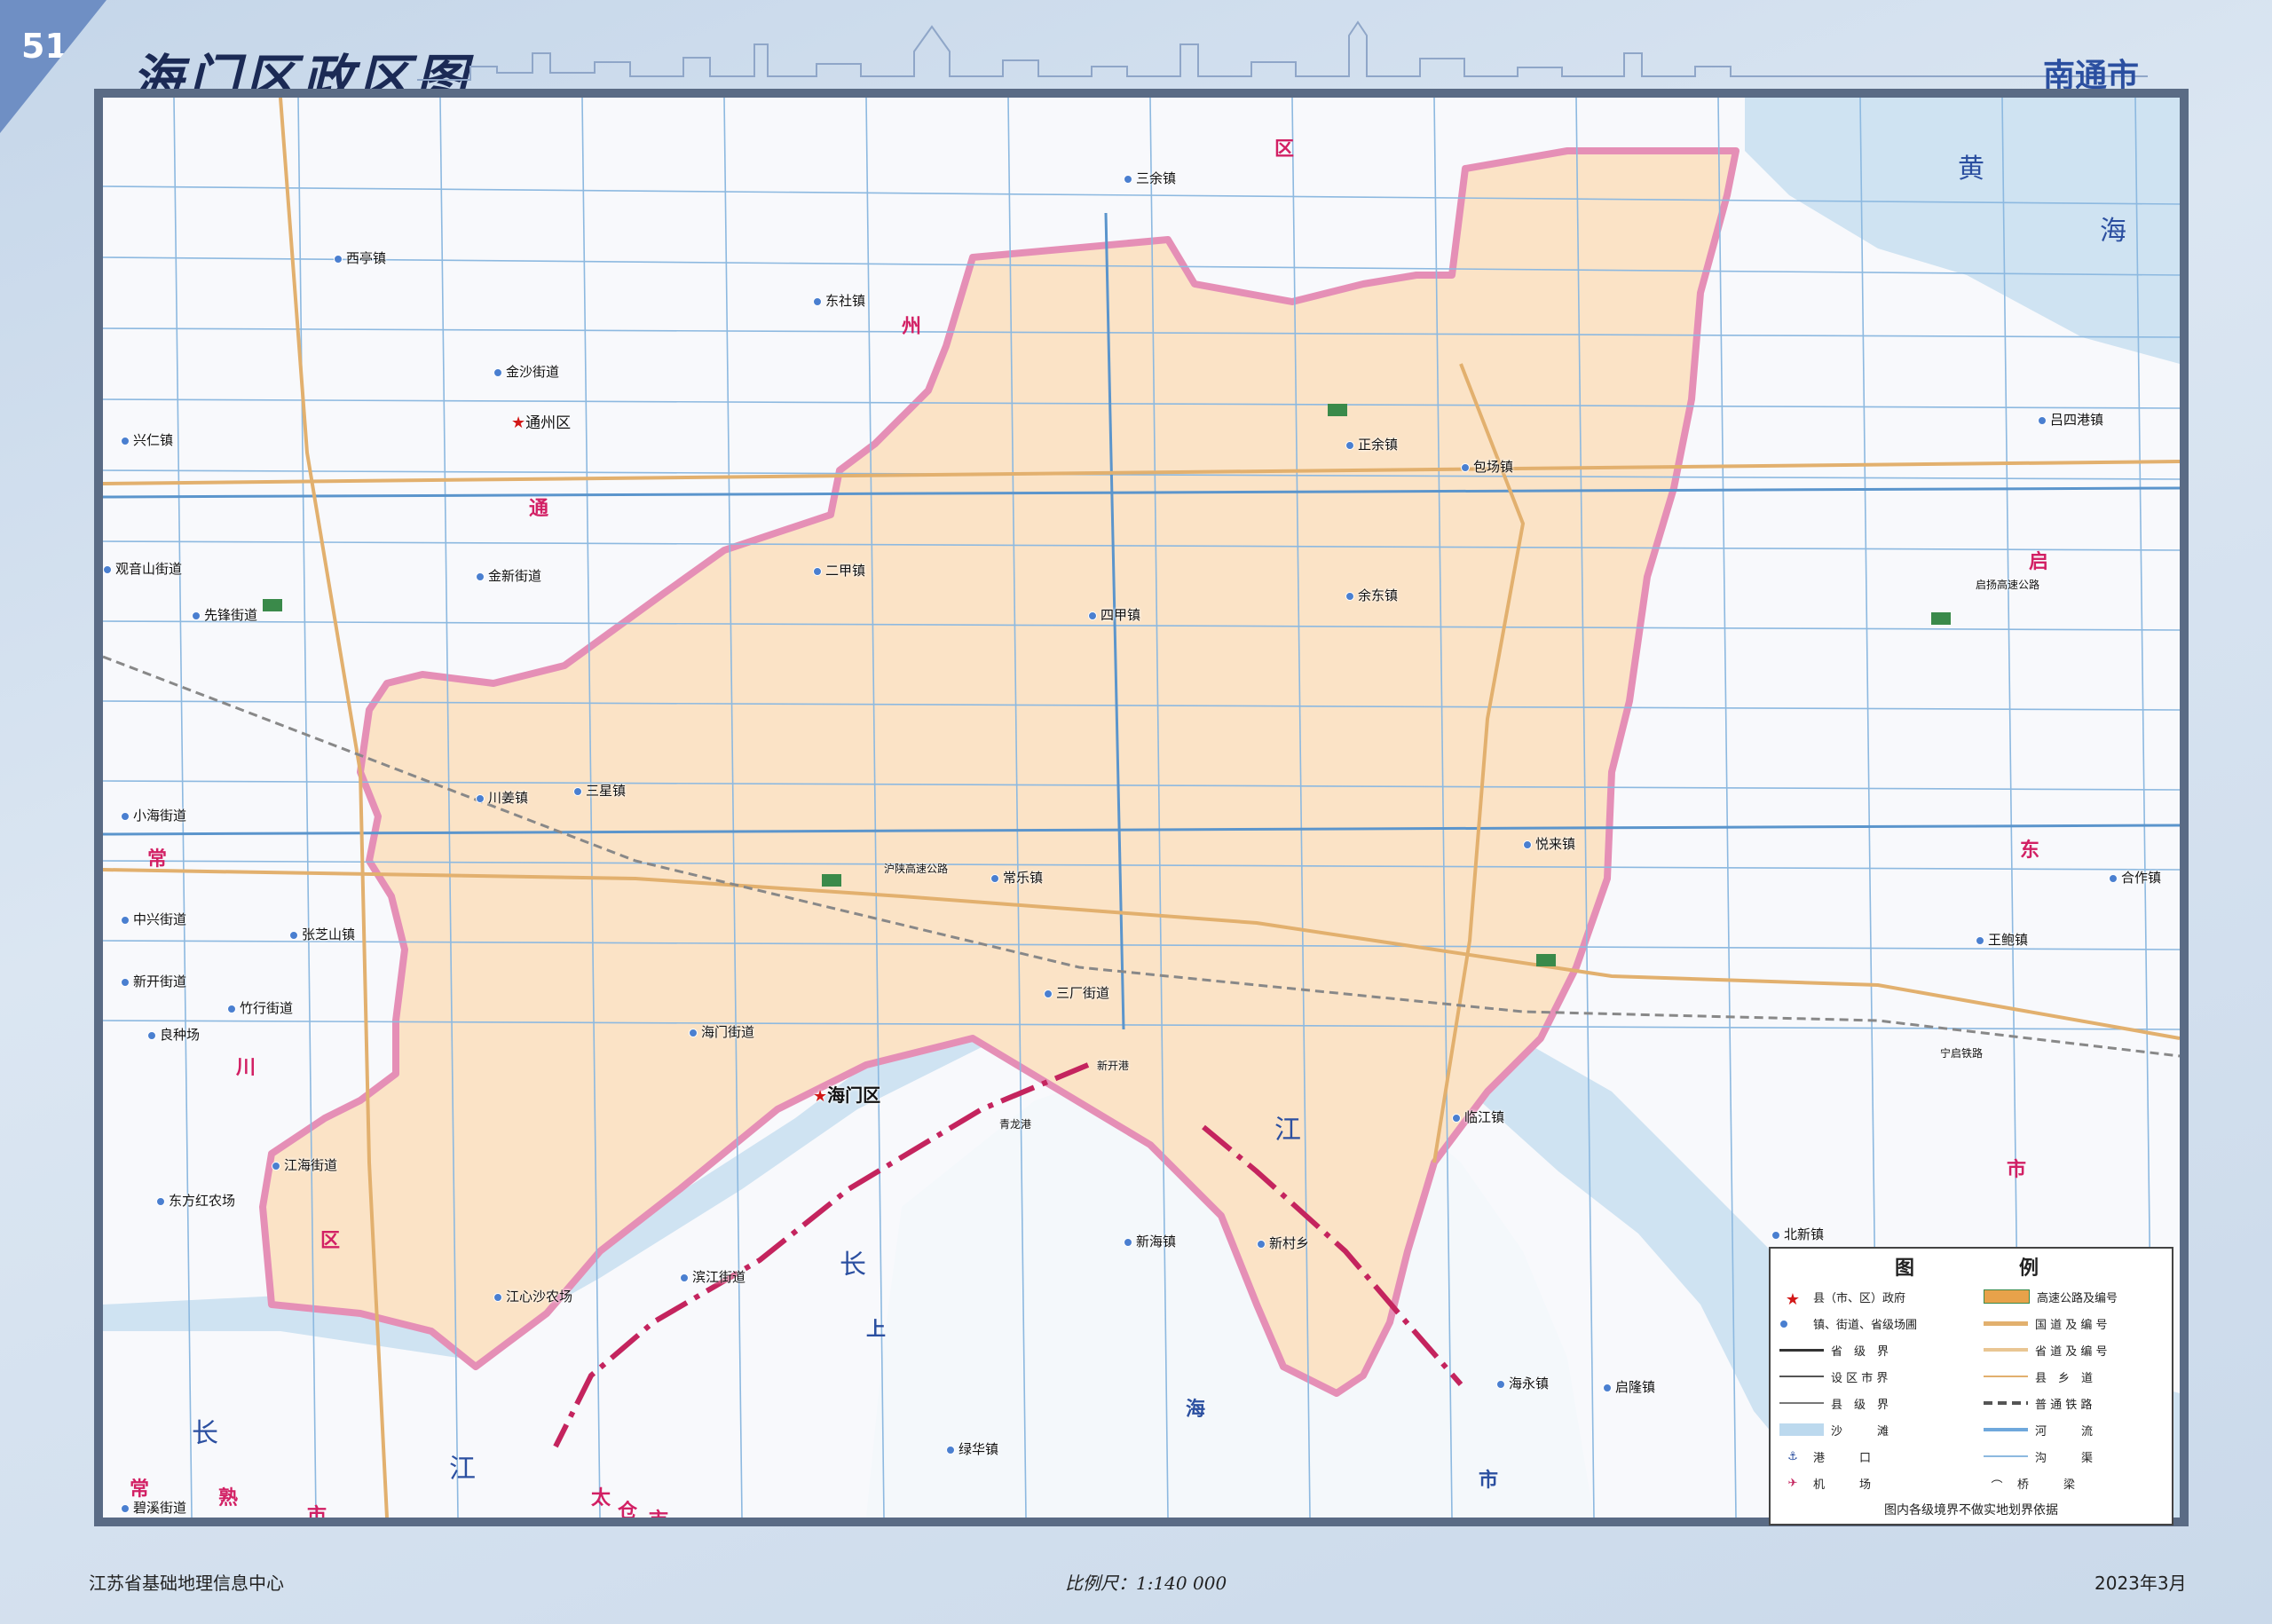  I want to click on legend-item: 县 级 界, so click(1834, 1403).